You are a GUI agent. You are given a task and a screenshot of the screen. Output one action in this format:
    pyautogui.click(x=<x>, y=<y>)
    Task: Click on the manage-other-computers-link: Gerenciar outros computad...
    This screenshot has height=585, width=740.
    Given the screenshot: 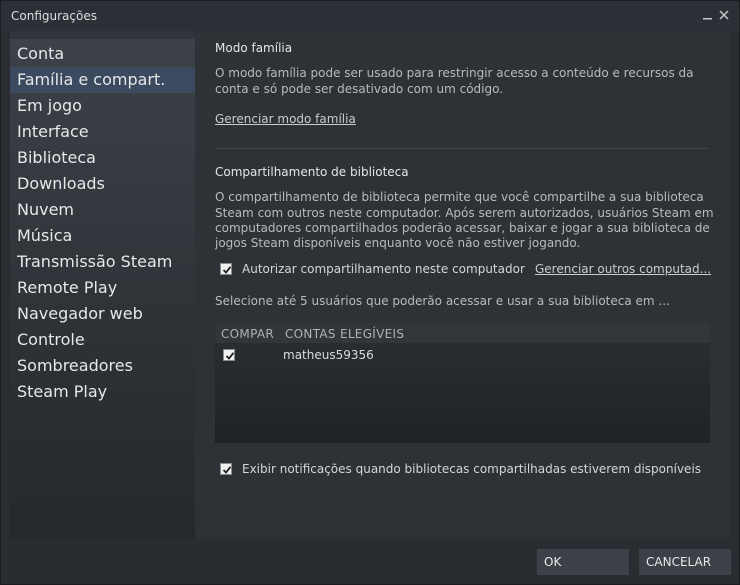 What is the action you would take?
    pyautogui.click(x=623, y=269)
    